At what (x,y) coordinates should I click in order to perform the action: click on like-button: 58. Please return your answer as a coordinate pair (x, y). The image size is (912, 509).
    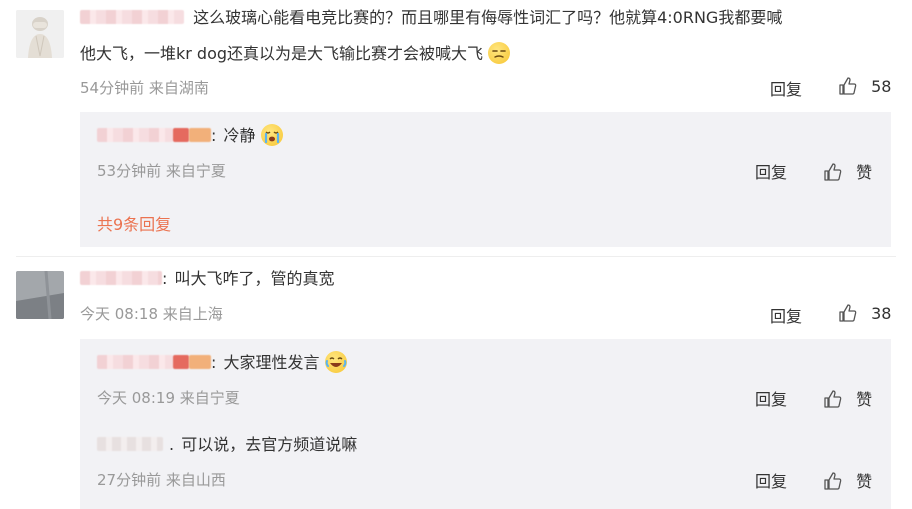
    Looking at the image, I should click on (864, 86).